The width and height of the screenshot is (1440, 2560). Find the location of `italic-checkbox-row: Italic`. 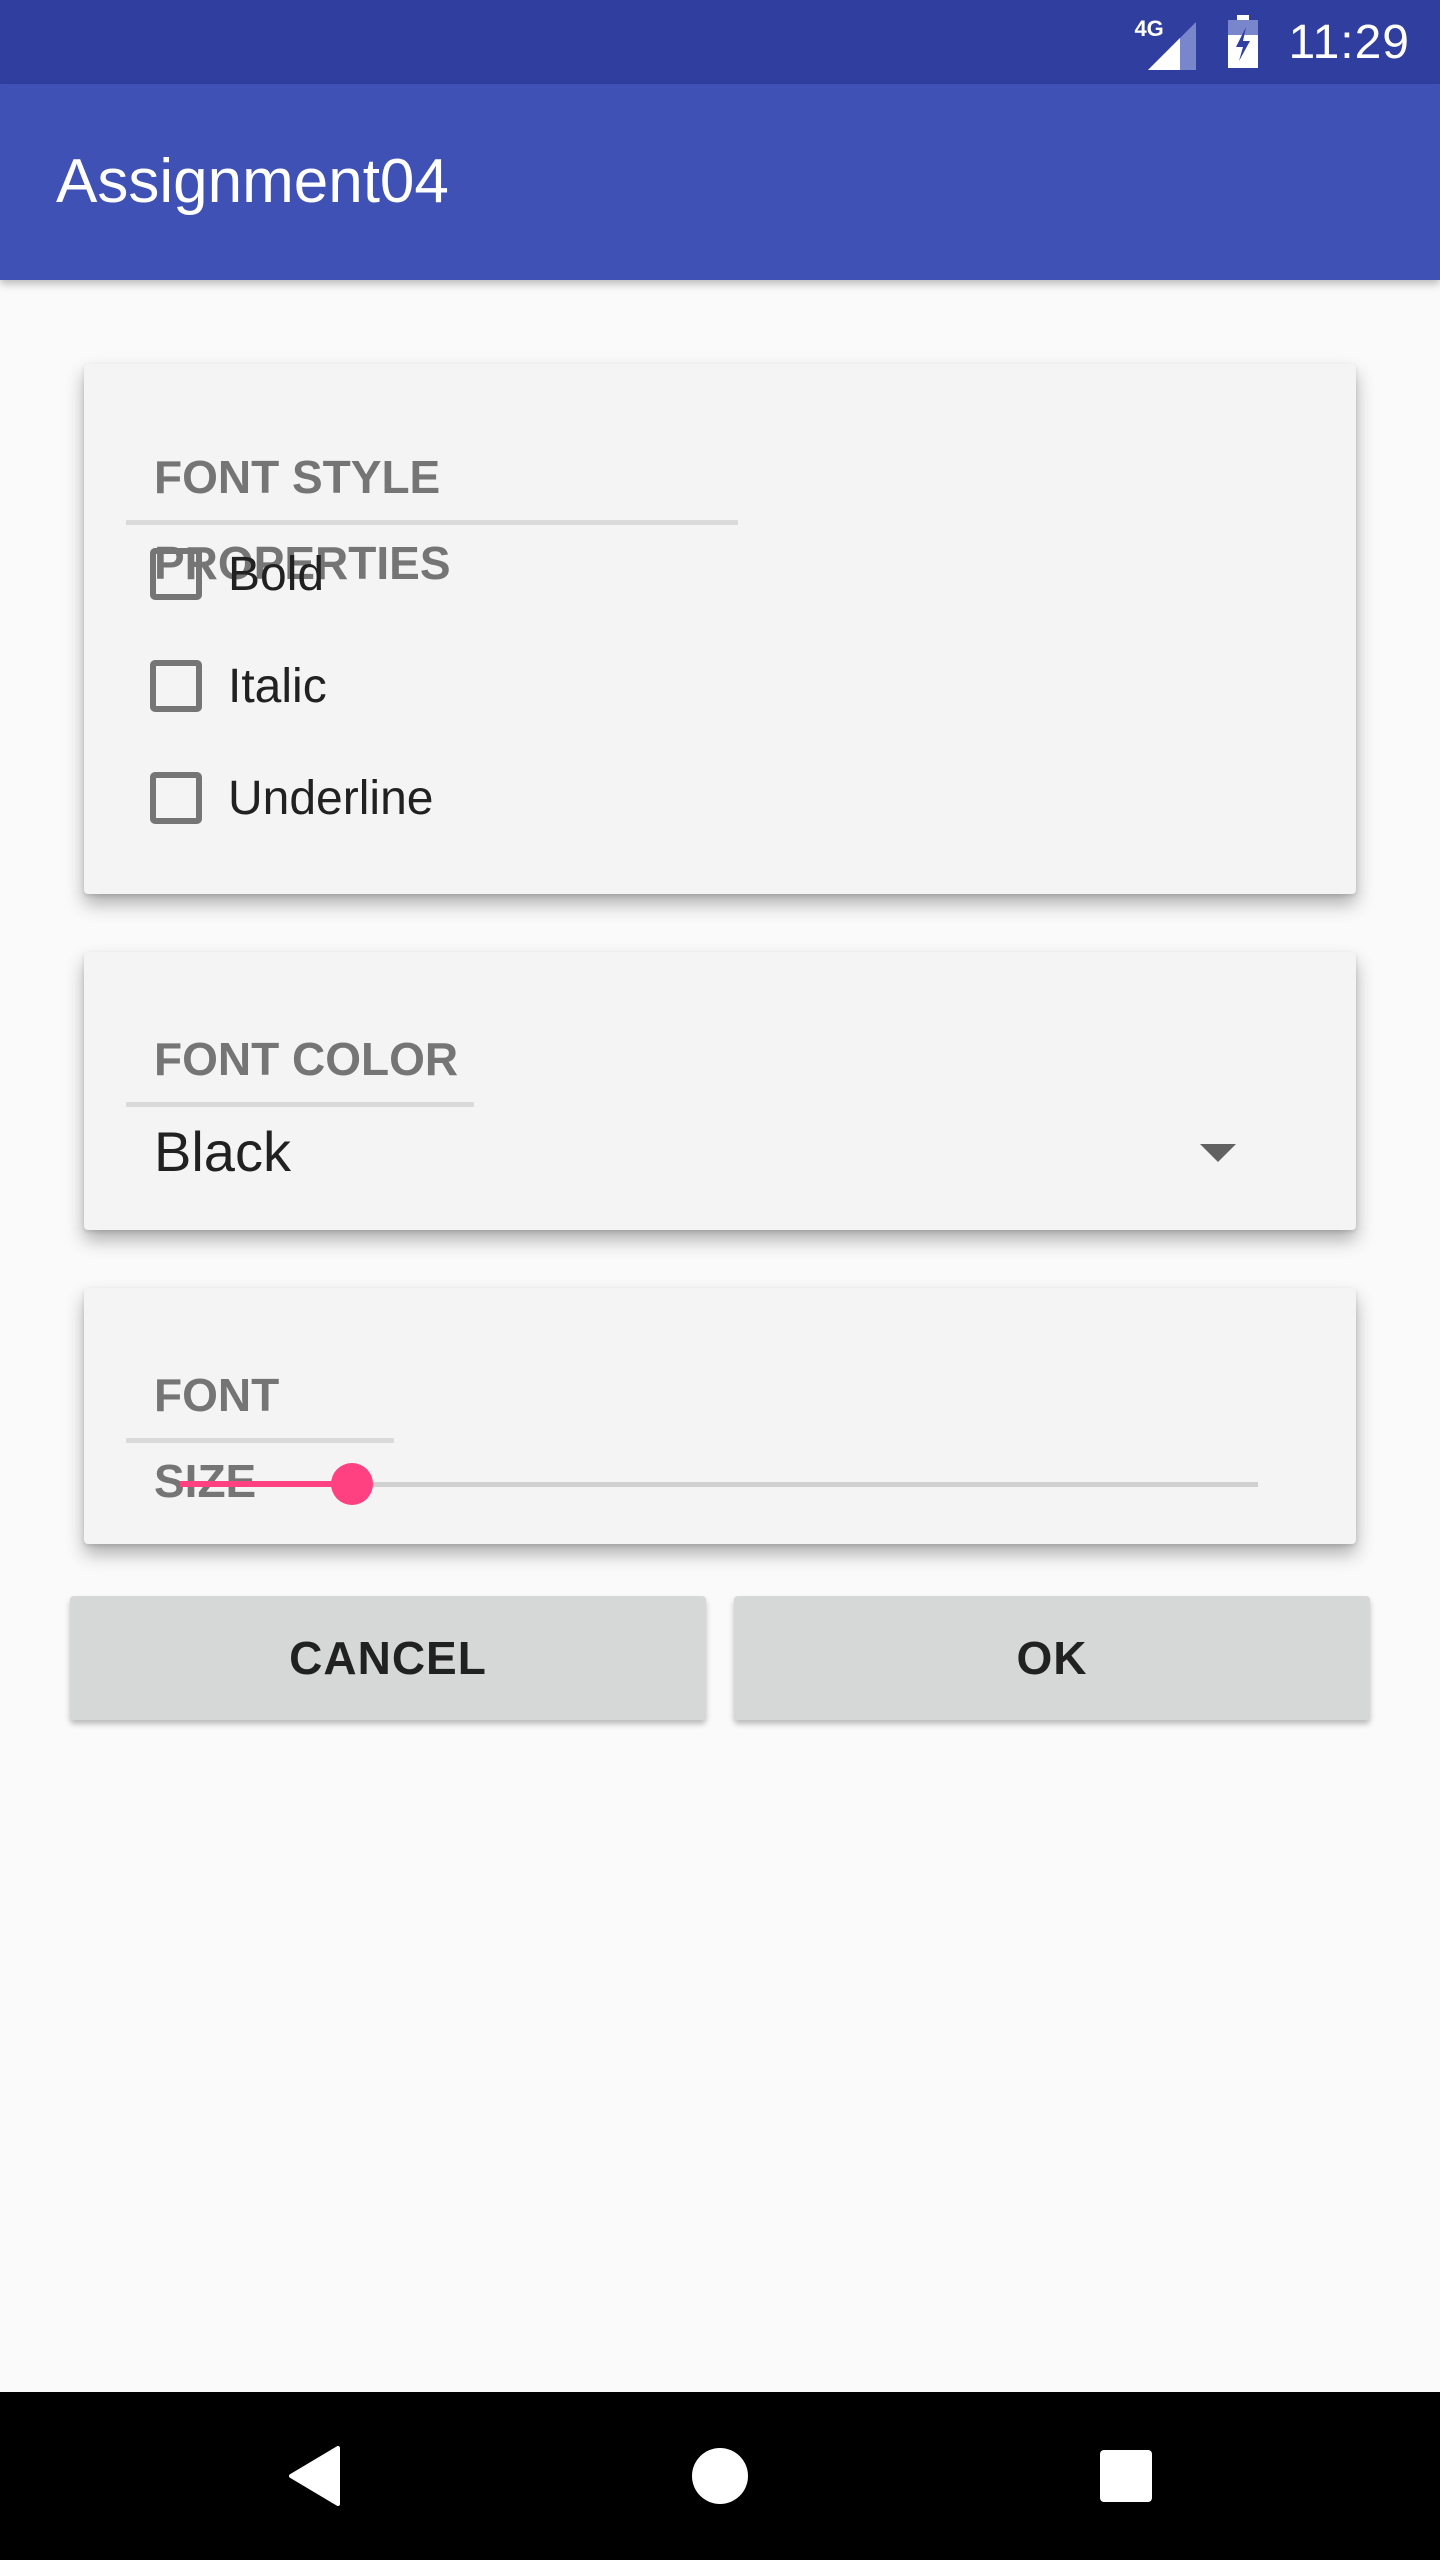

italic-checkbox-row: Italic is located at coordinates (238, 686).